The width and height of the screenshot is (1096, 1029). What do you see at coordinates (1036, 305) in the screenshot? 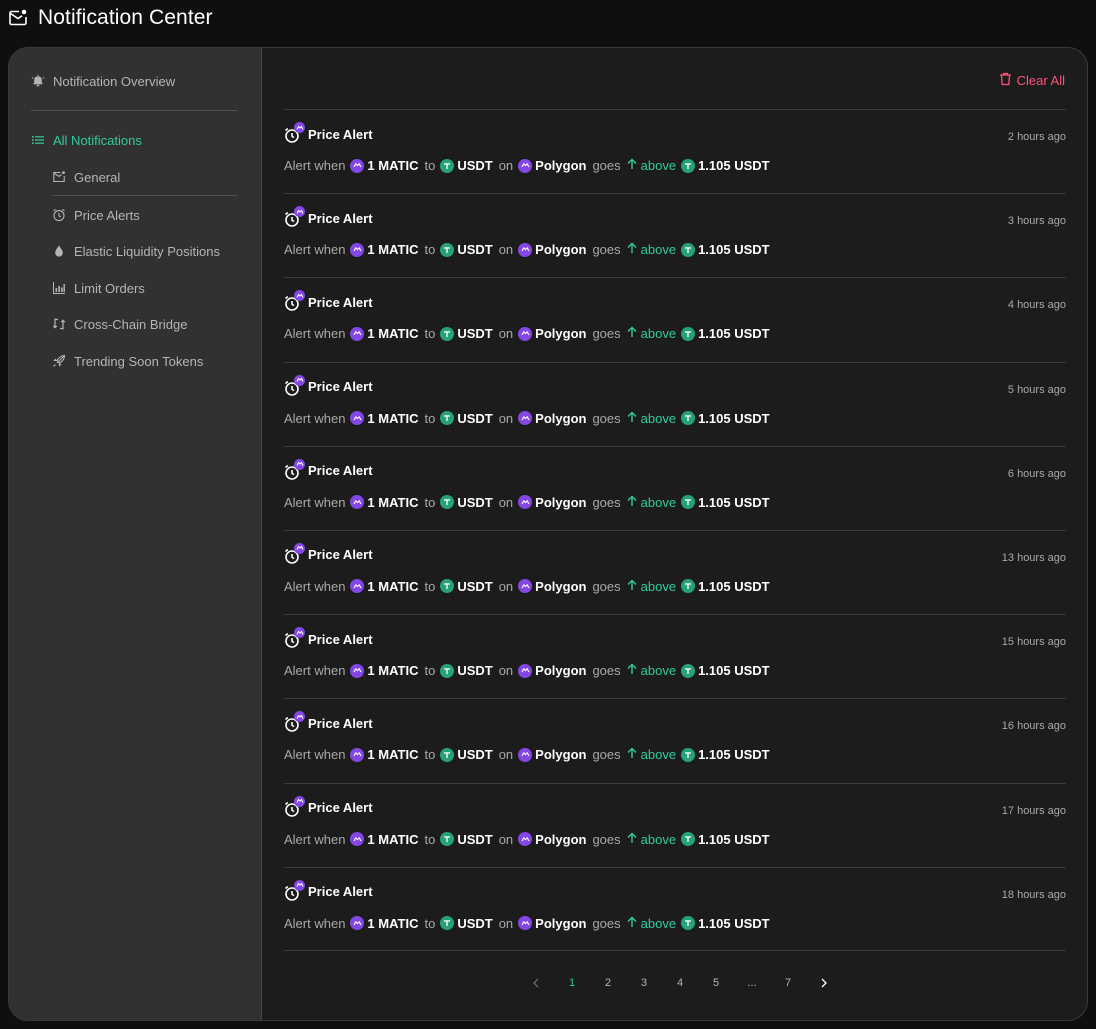
I see `notification-time: 4 hours ago` at bounding box center [1036, 305].